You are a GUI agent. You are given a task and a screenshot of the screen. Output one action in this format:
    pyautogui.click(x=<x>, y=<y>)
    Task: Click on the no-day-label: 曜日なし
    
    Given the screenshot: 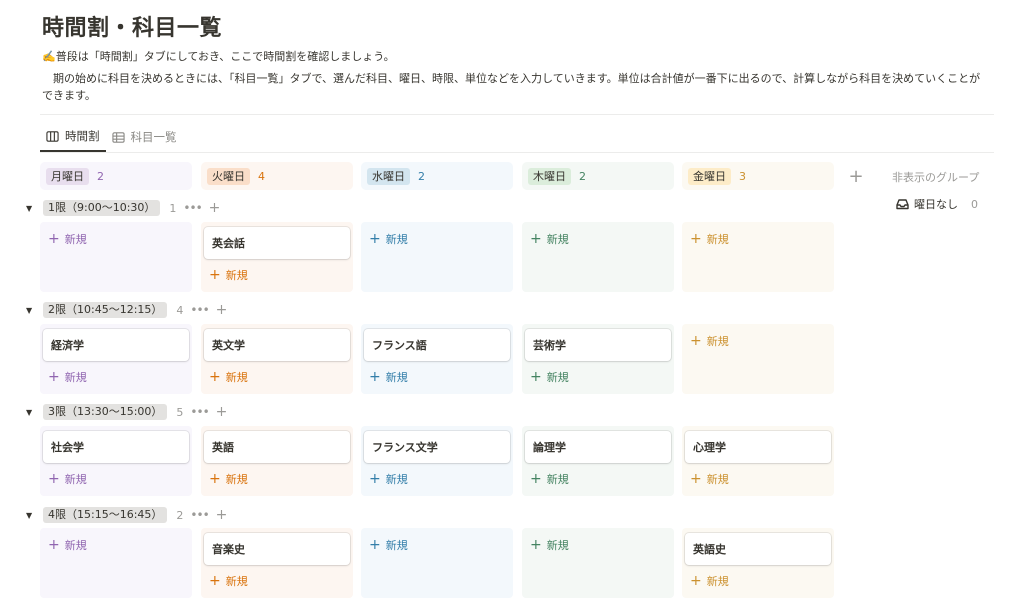 What is the action you would take?
    pyautogui.click(x=936, y=204)
    